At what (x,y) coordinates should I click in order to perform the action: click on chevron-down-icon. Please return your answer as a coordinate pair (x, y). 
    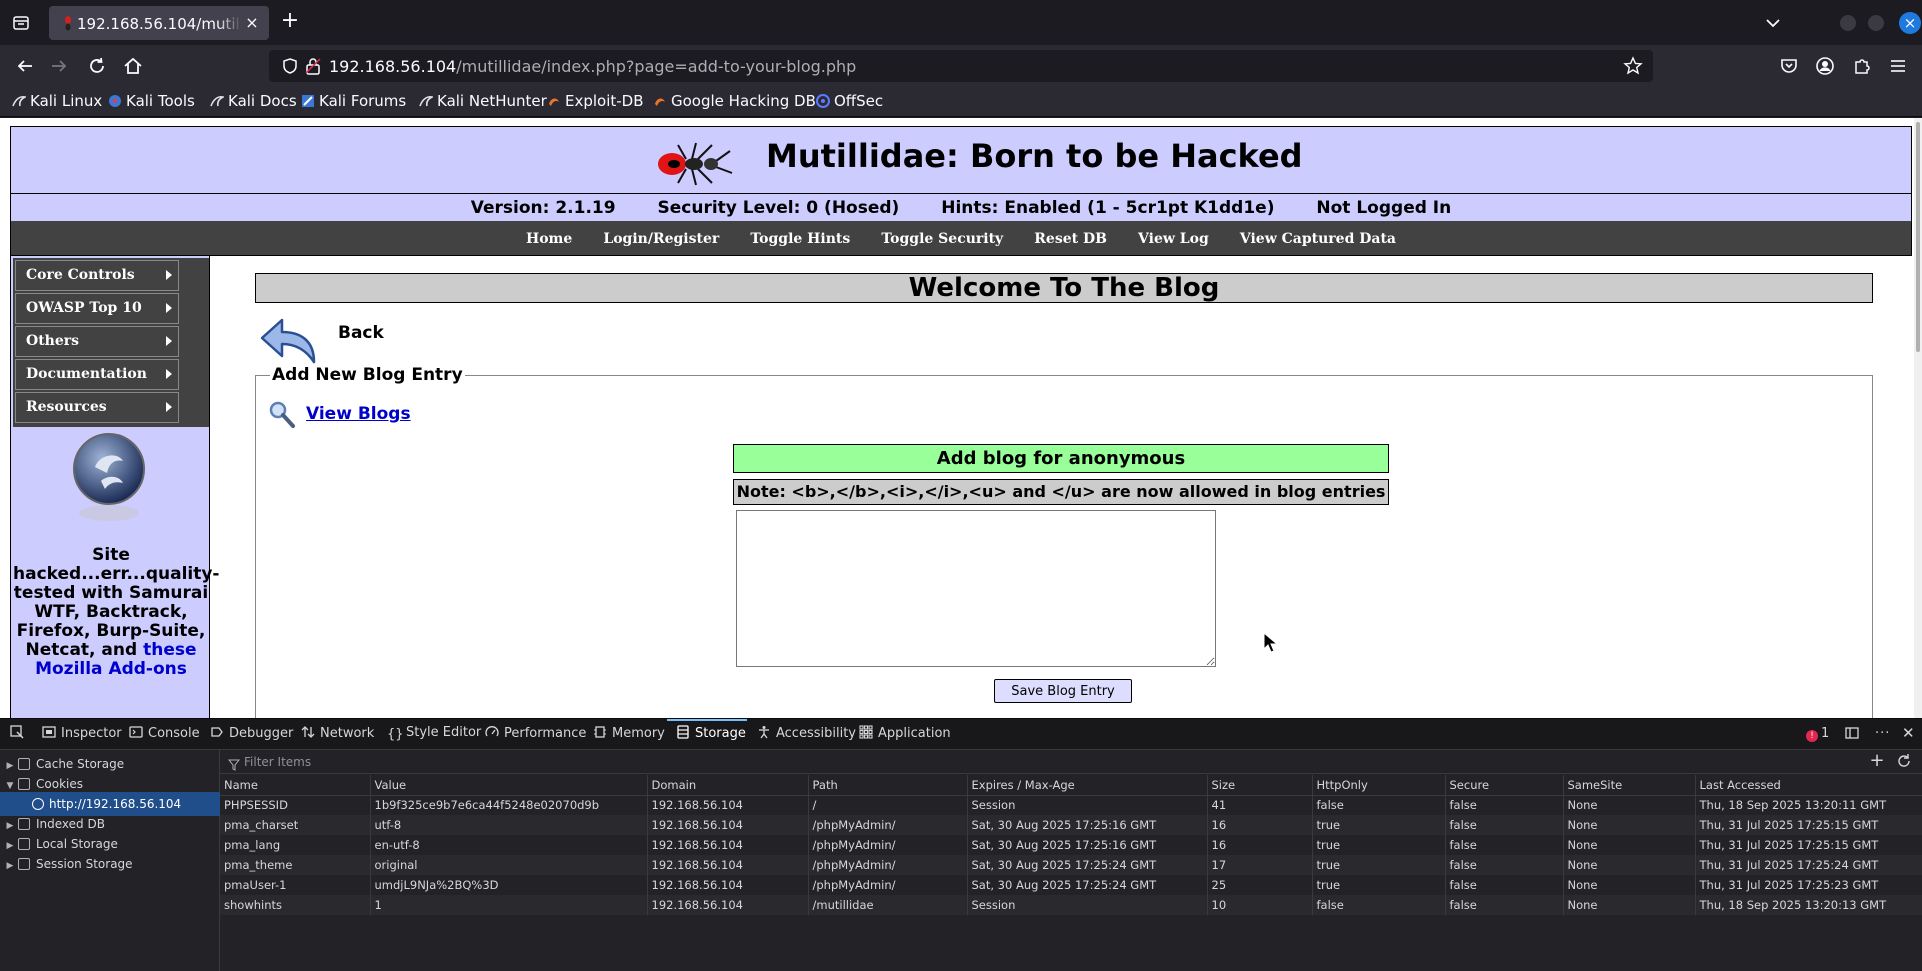
    Looking at the image, I should click on (1773, 23).